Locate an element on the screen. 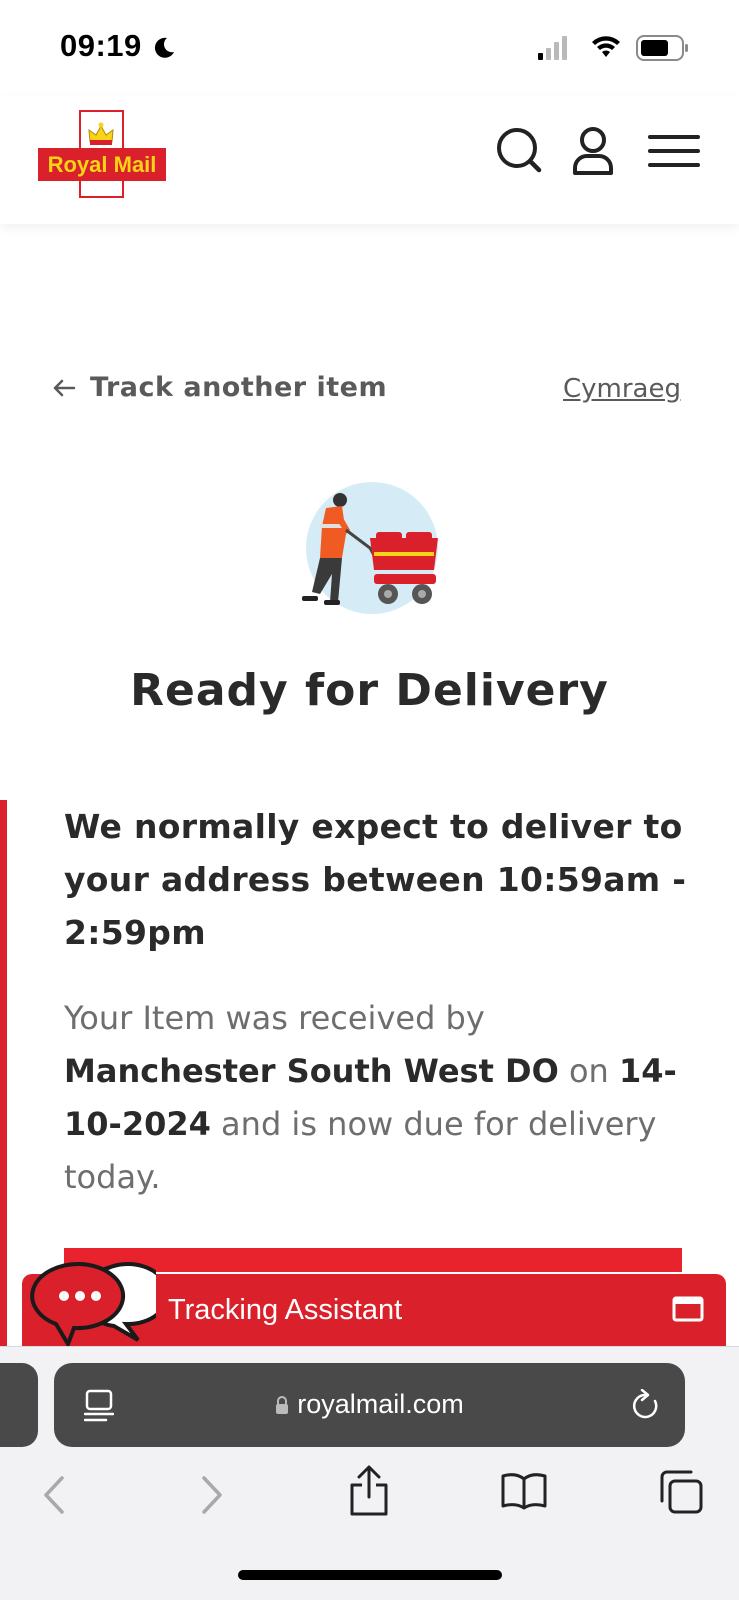 Image resolution: width=739 pixels, height=1600 pixels. expand-window-icon is located at coordinates (688, 1309).